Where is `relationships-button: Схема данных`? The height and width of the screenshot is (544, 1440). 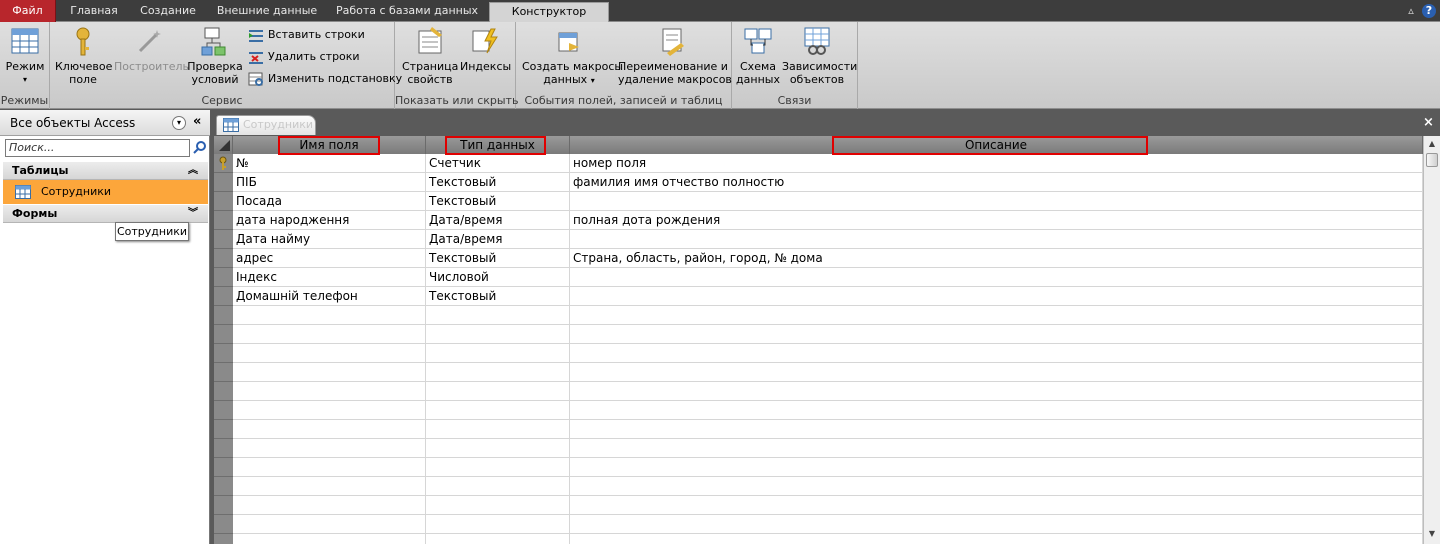 relationships-button: Схема данных is located at coordinates (758, 55).